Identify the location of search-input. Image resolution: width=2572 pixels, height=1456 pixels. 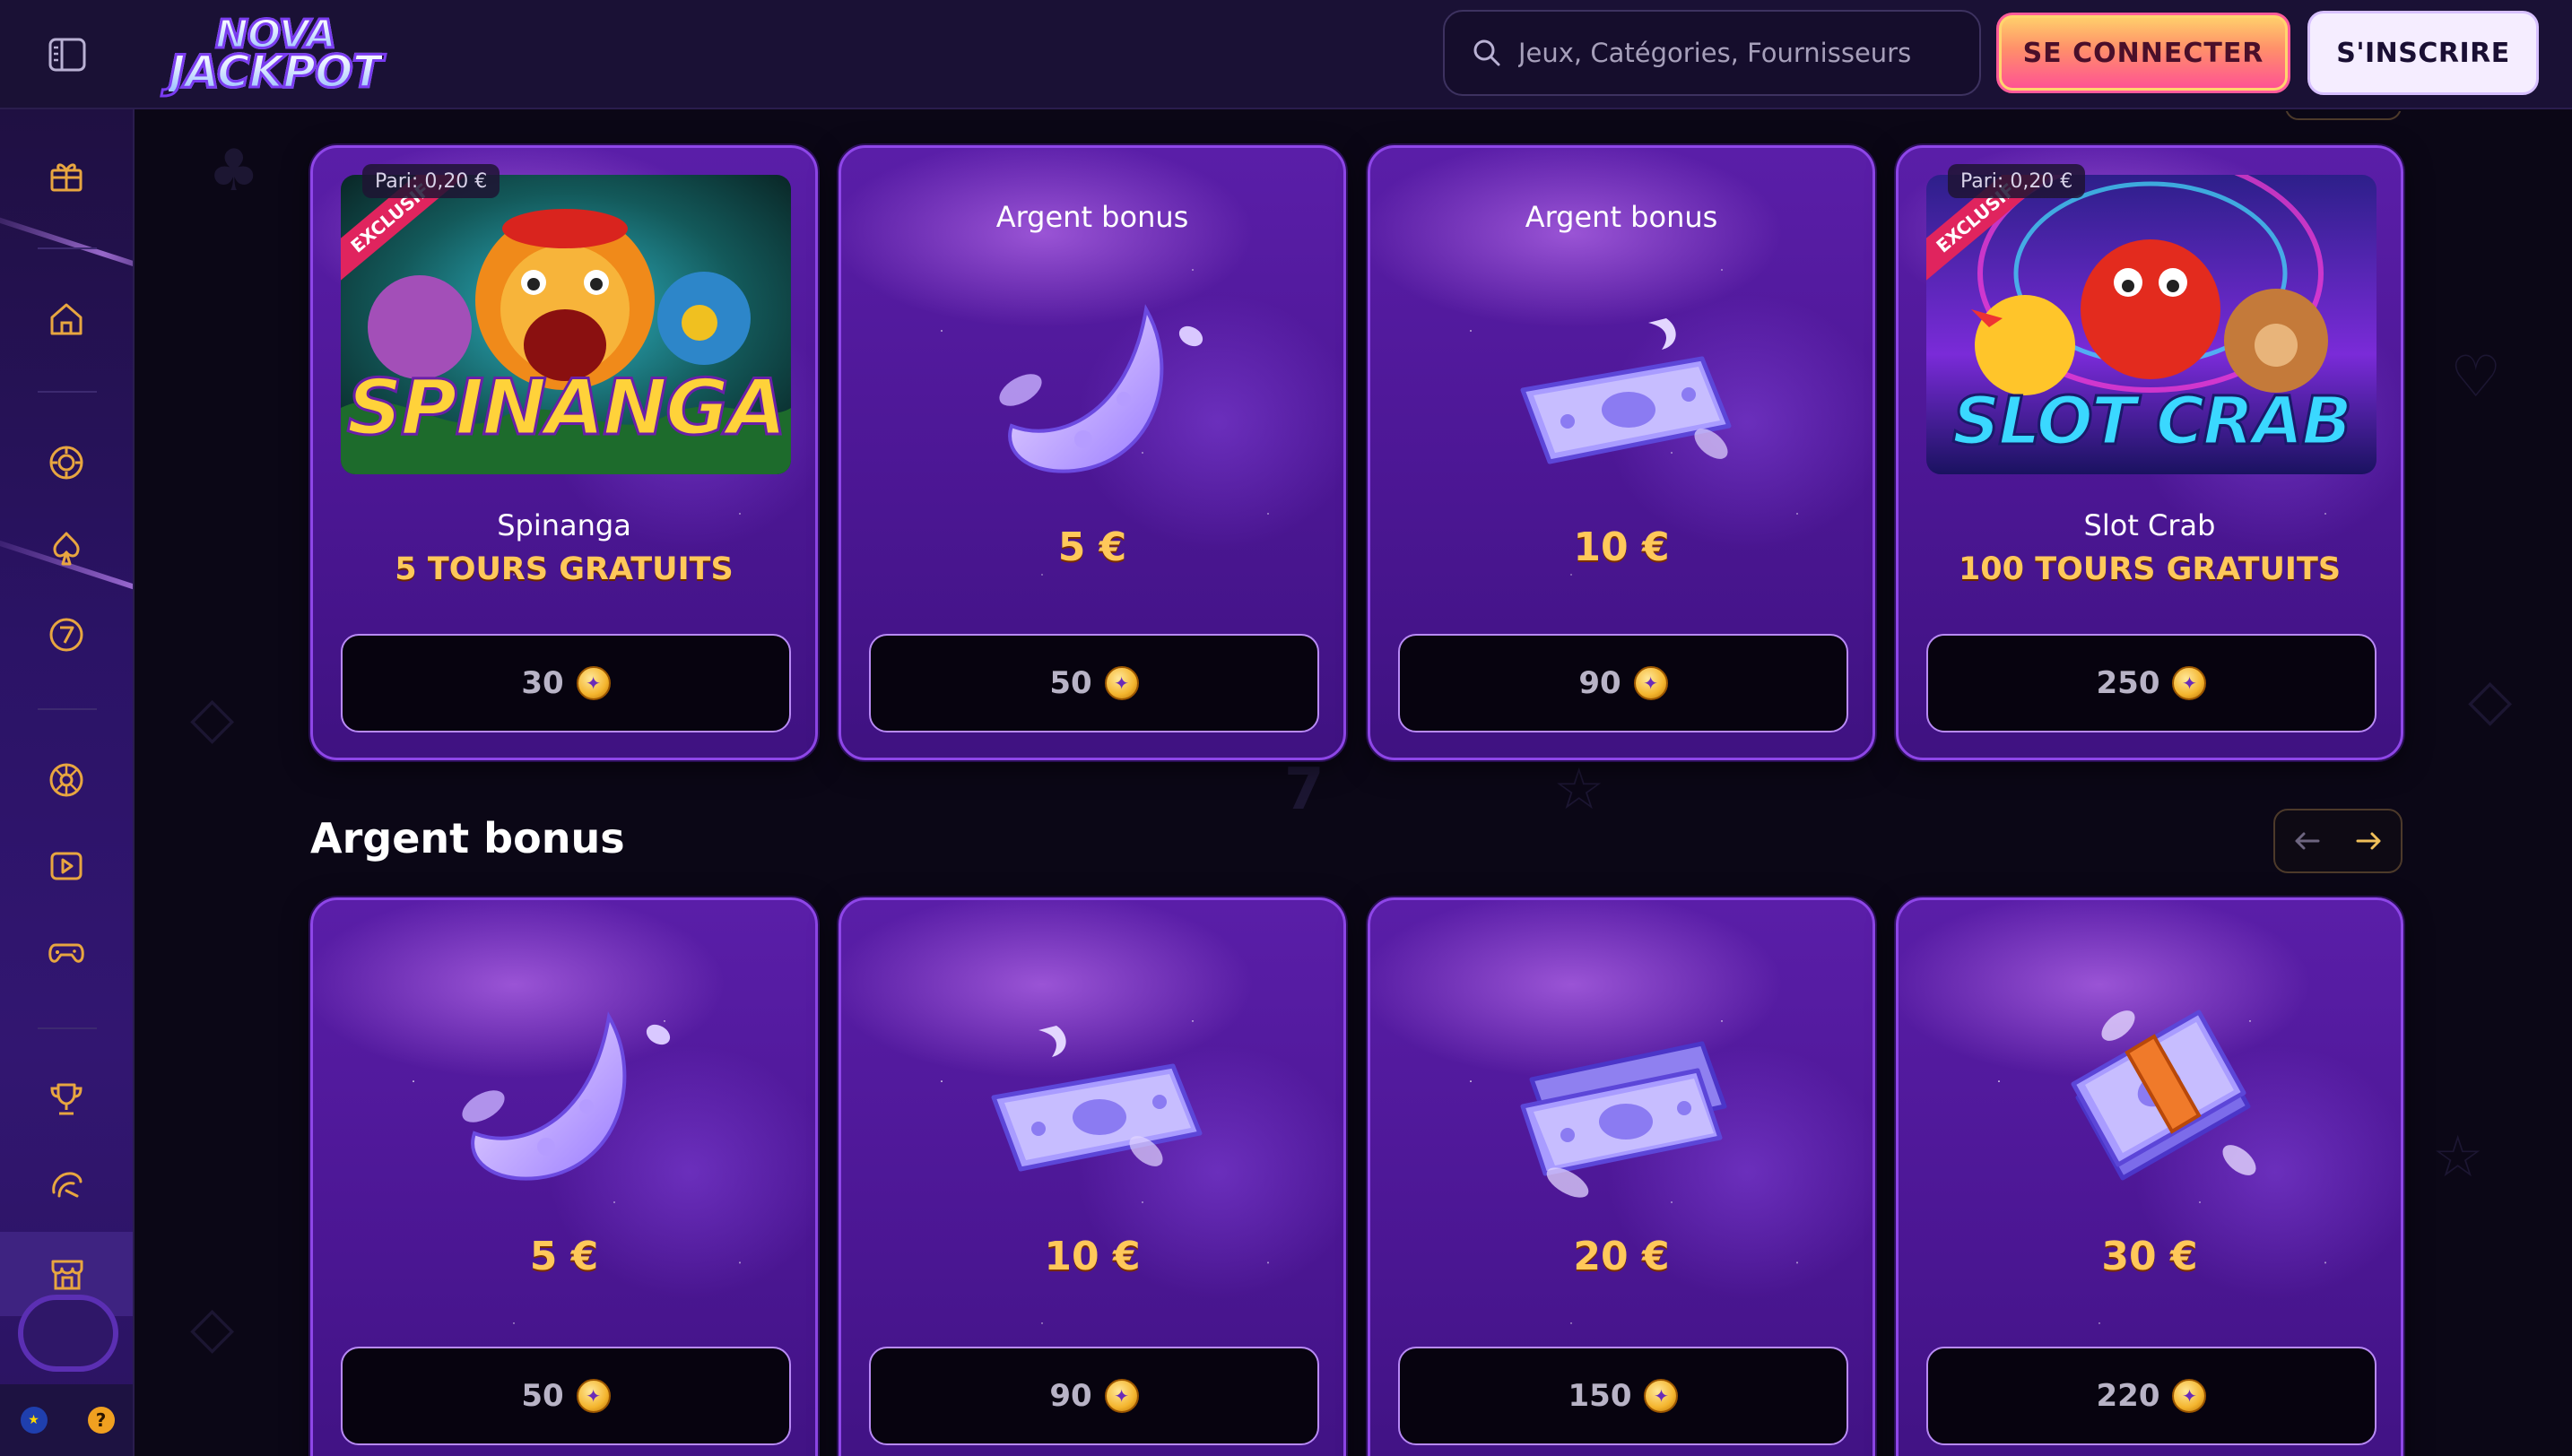
(1742, 53).